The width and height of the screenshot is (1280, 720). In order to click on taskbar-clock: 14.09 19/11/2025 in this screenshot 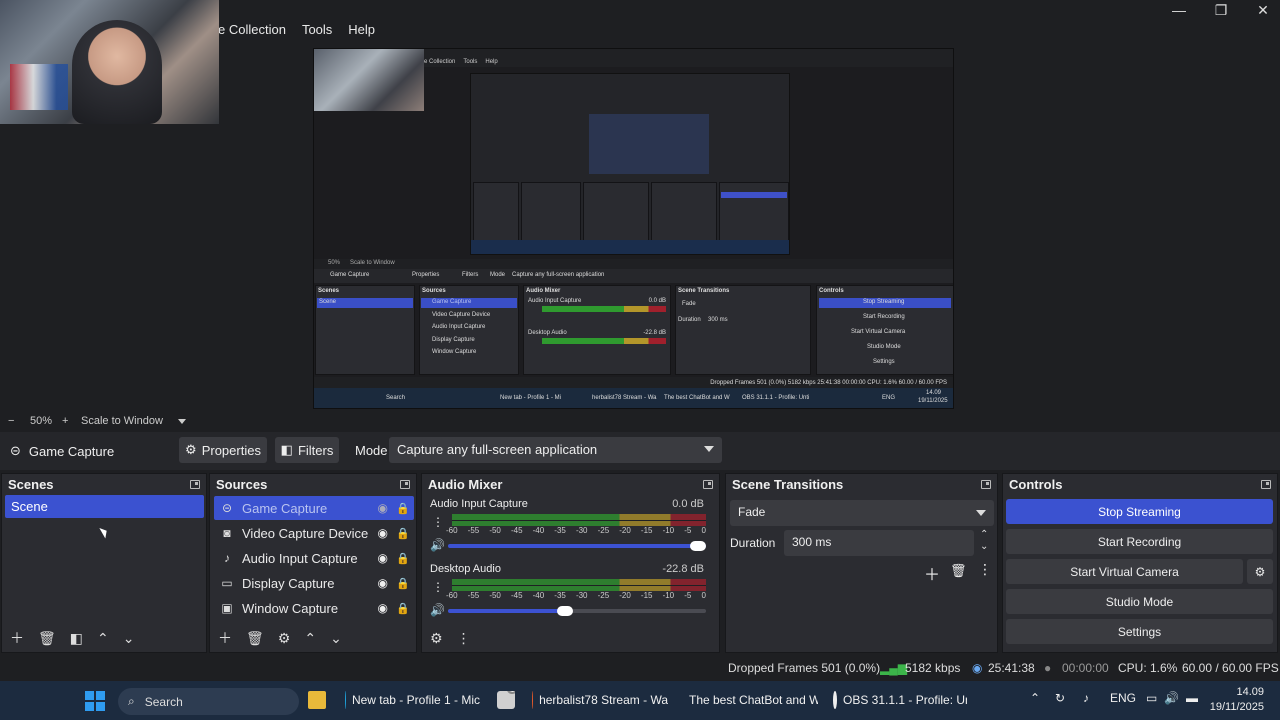, I will do `click(1237, 700)`.